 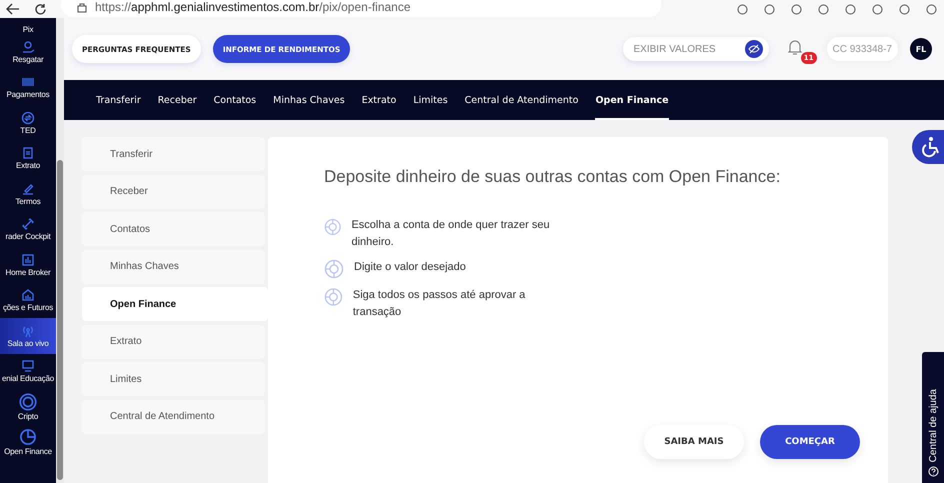 I want to click on sidebar-item: TED, so click(x=28, y=122).